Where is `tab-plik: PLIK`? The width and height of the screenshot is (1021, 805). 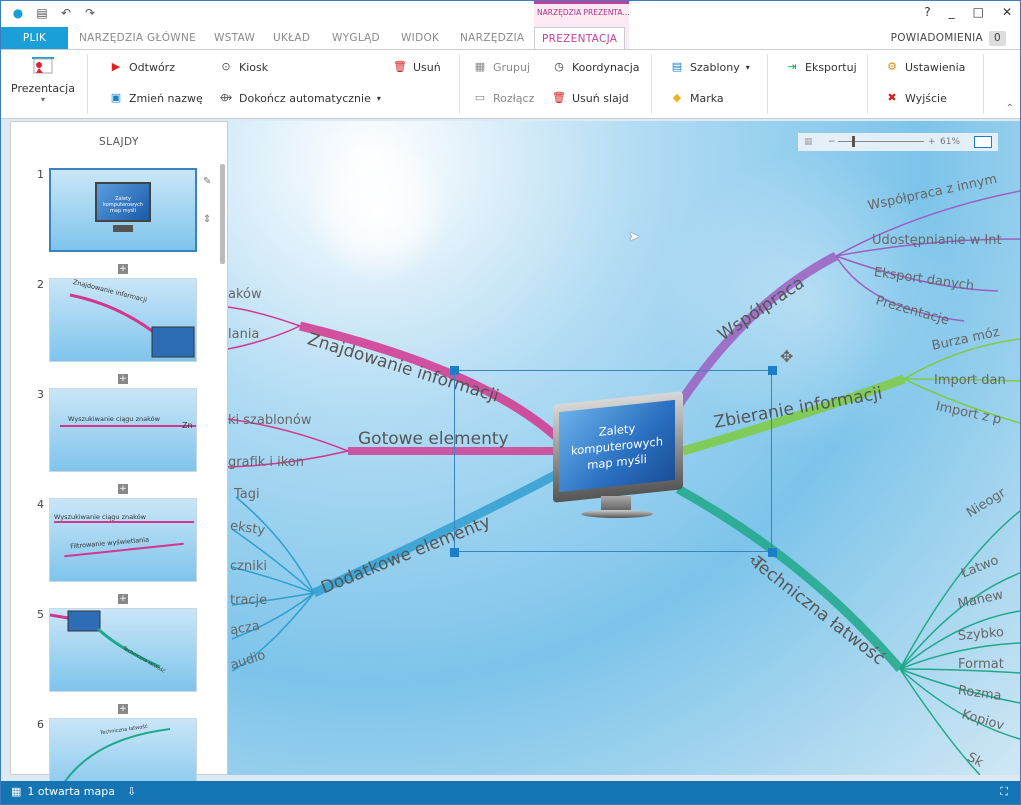 tab-plik: PLIK is located at coordinates (34, 38).